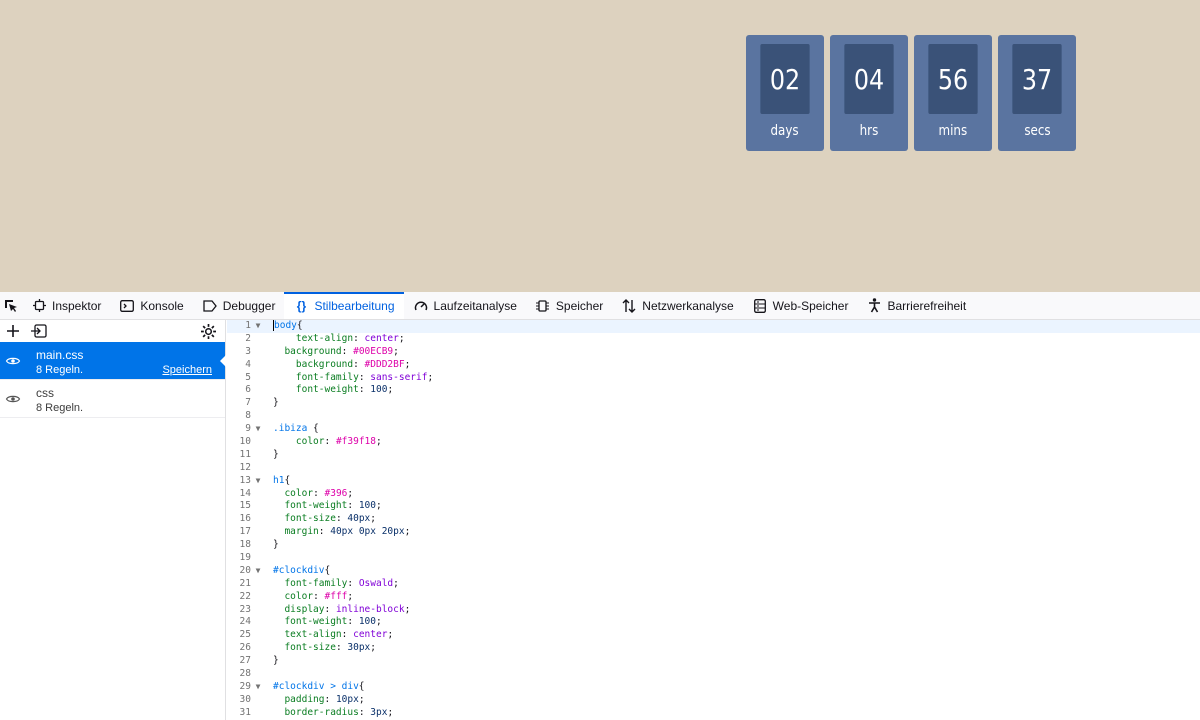 The height and width of the screenshot is (720, 1200). What do you see at coordinates (245, 686) in the screenshot?
I see `line-number: 29` at bounding box center [245, 686].